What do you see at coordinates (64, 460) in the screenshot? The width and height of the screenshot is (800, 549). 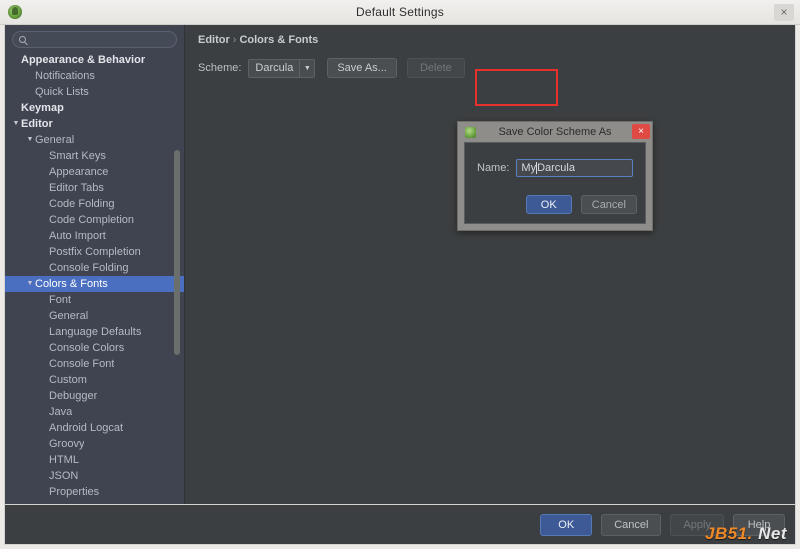 I see `sidebar-item-label: HTML` at bounding box center [64, 460].